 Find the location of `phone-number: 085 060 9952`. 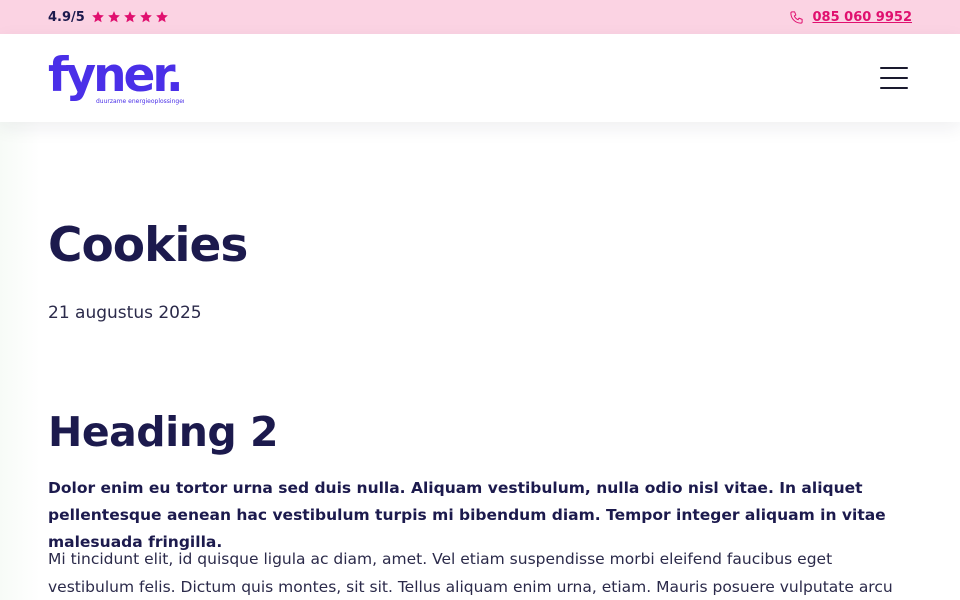

phone-number: 085 060 9952 is located at coordinates (862, 17).